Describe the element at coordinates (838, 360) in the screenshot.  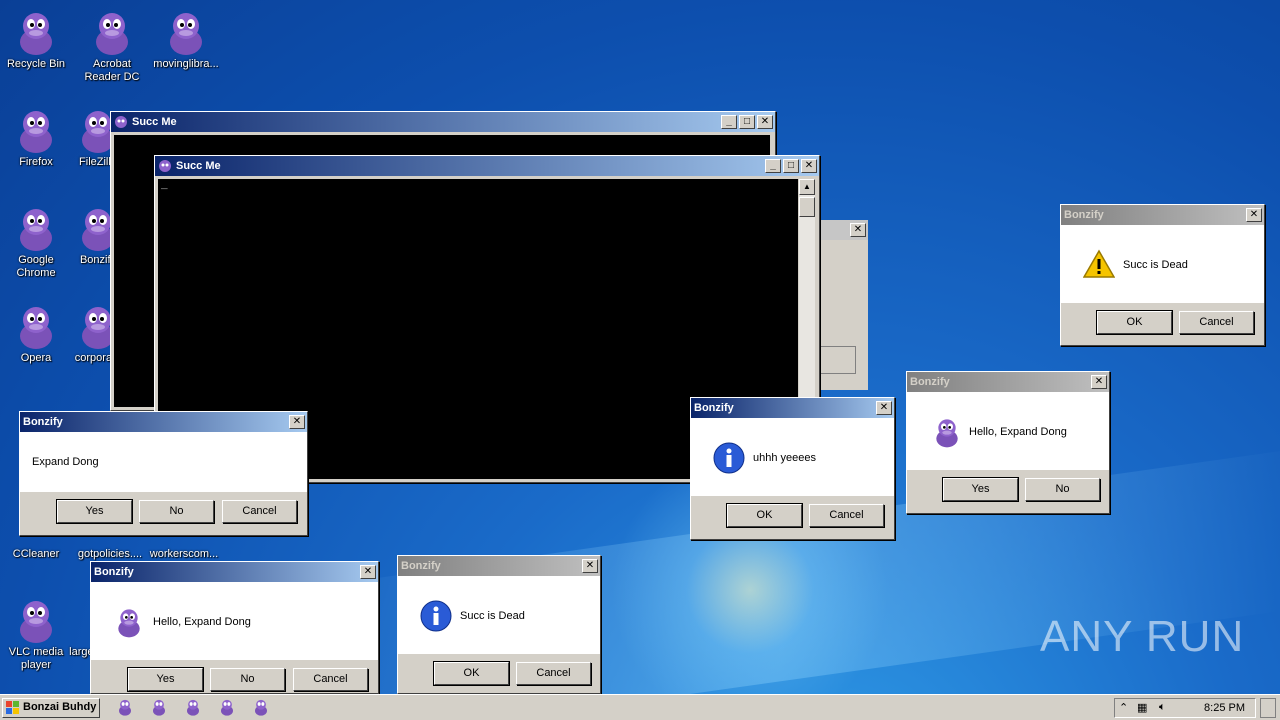
I see `partial-button` at that location.